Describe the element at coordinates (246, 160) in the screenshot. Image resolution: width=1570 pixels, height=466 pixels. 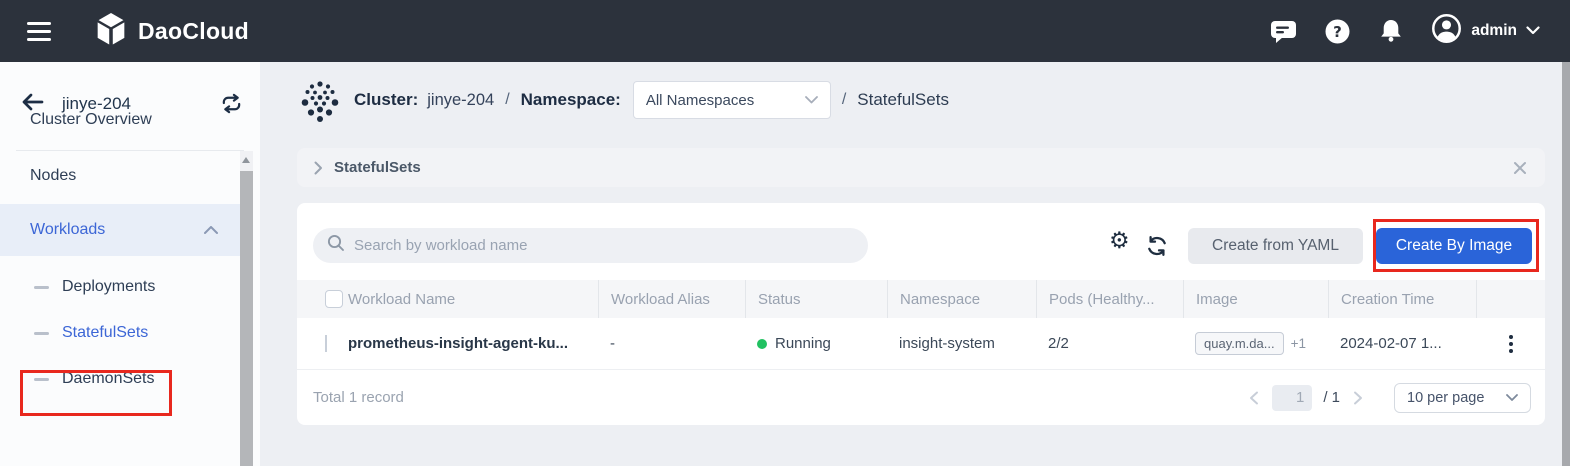
I see `scrollbar-up-arrow-icon` at that location.